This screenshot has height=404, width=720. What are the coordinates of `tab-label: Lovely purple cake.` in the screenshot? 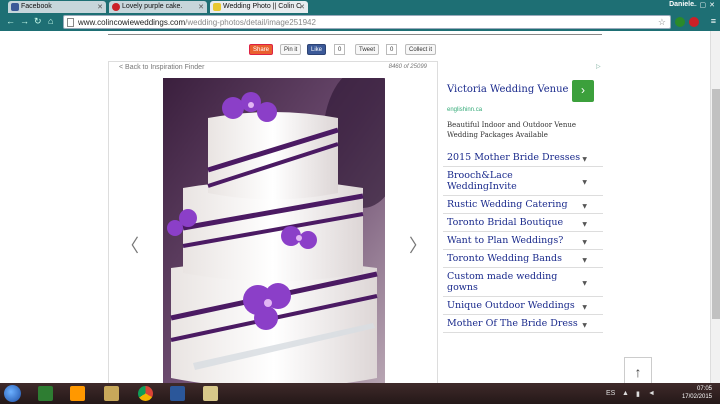 It's located at (152, 6).